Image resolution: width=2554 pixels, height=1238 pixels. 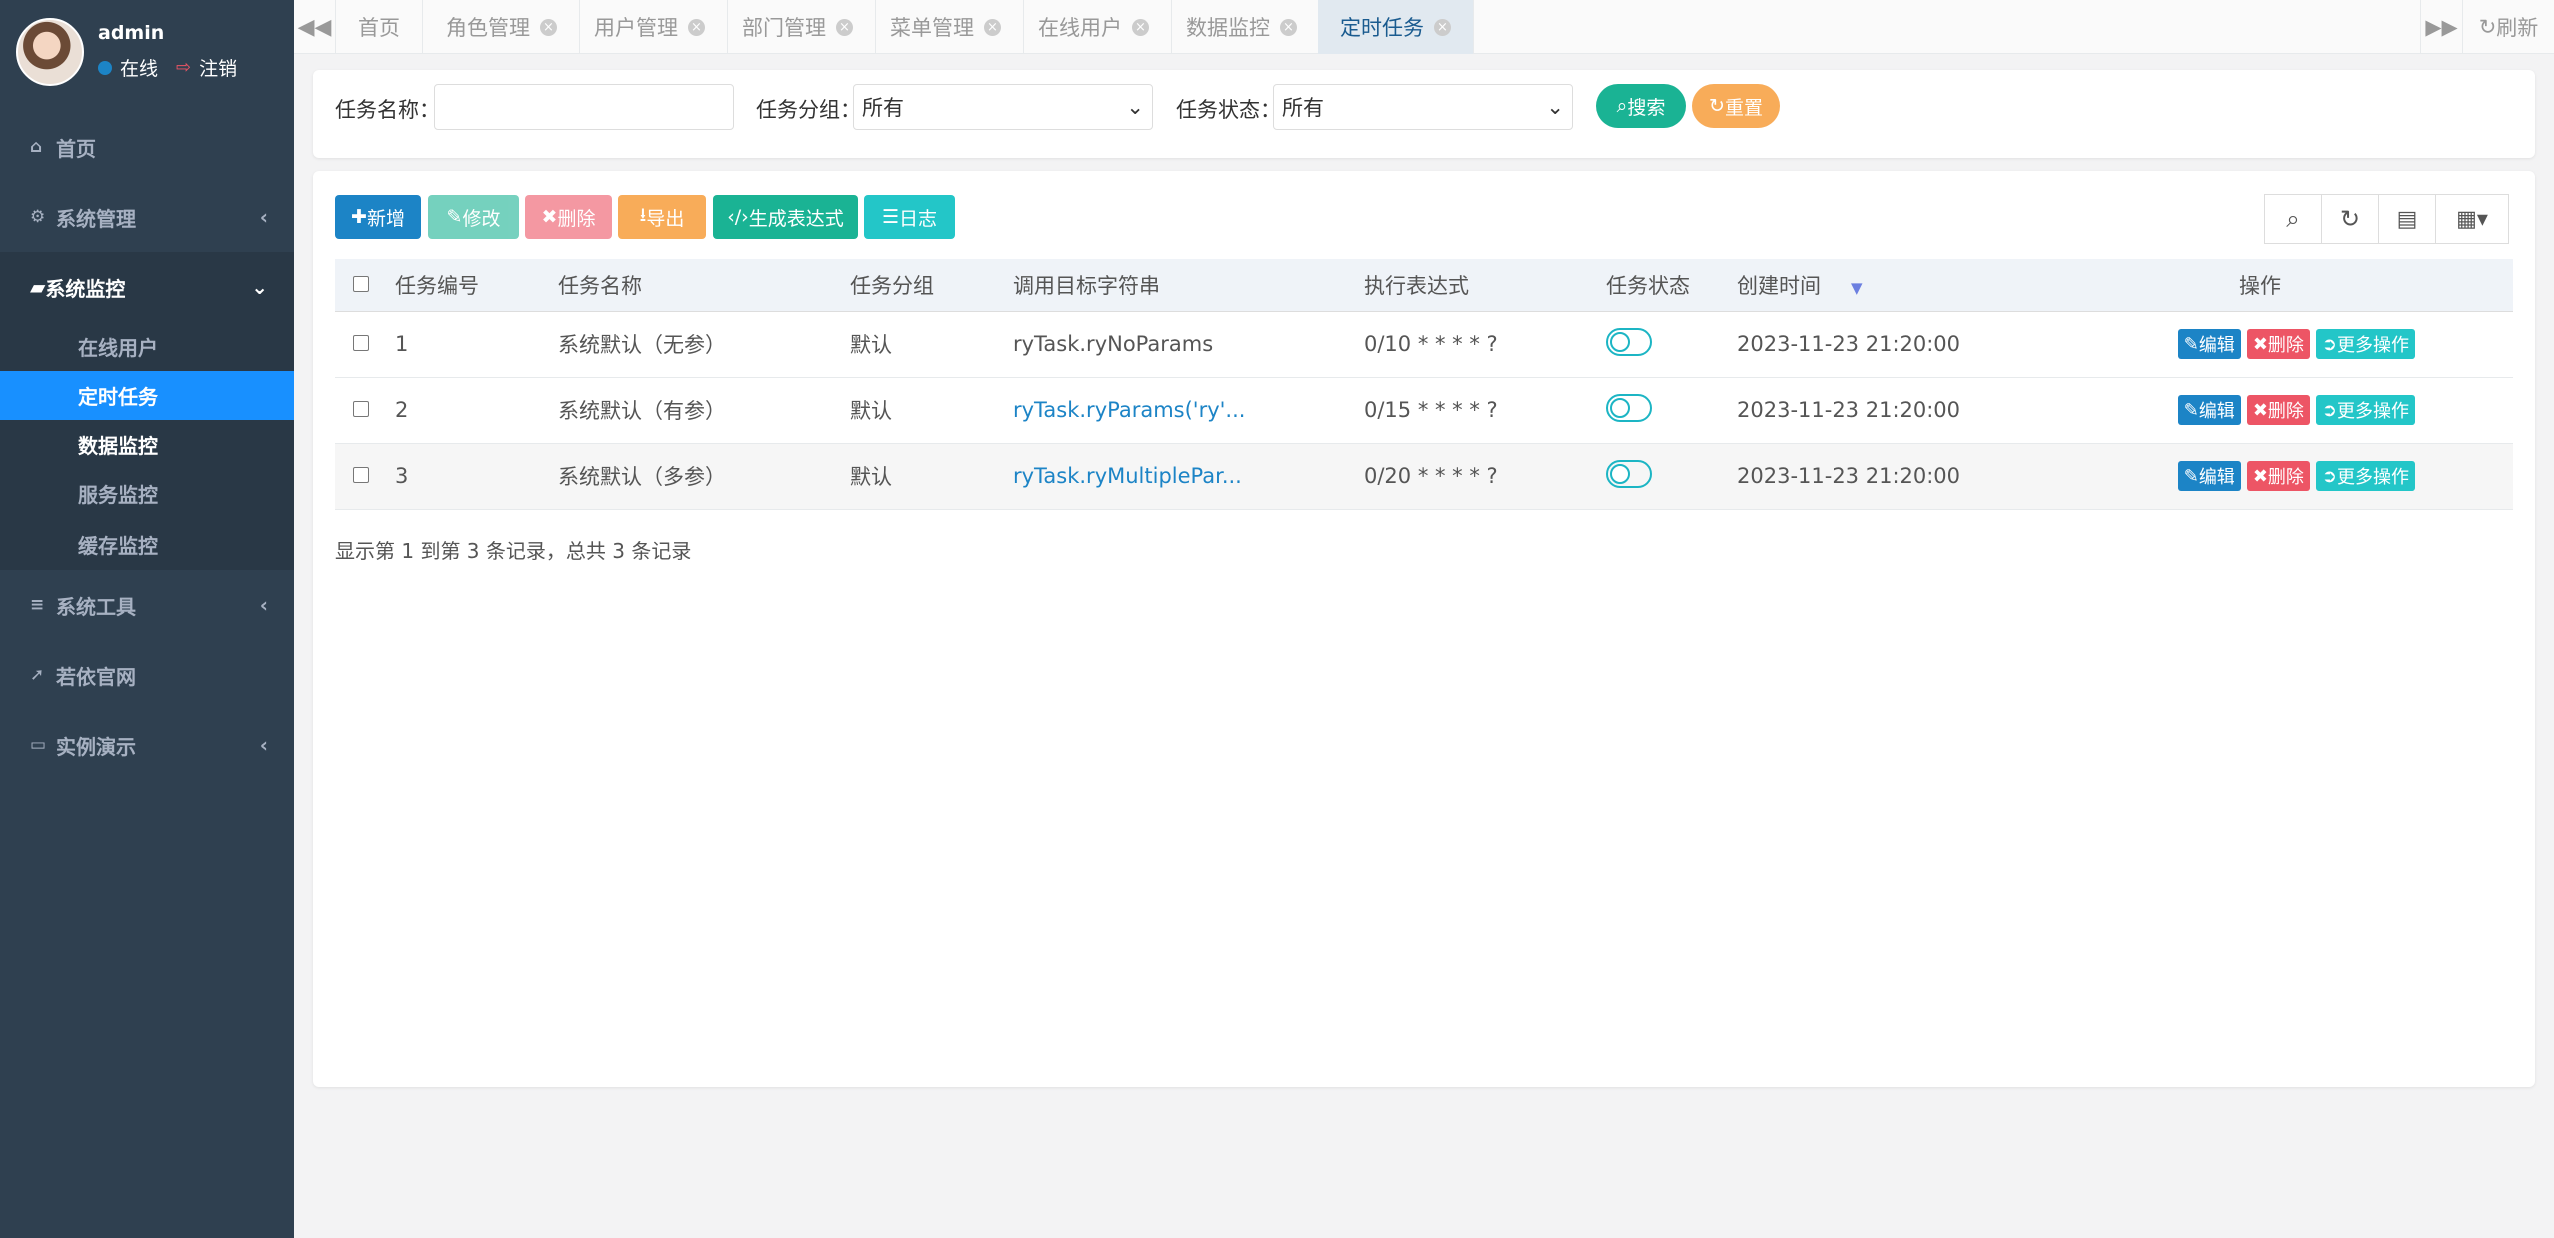 What do you see at coordinates (584, 107) in the screenshot?
I see `task-name-input` at bounding box center [584, 107].